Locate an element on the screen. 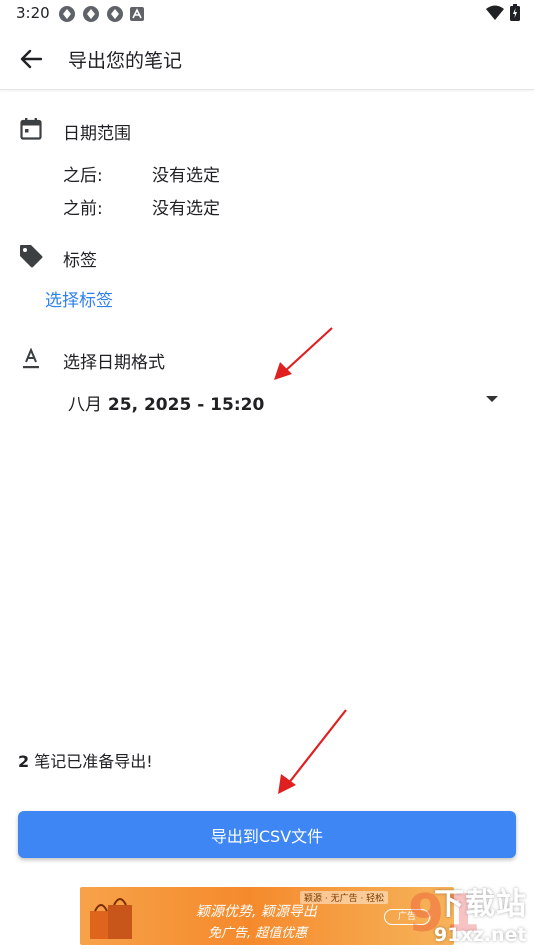  status-bar: 3:20 is located at coordinates (267, 14).